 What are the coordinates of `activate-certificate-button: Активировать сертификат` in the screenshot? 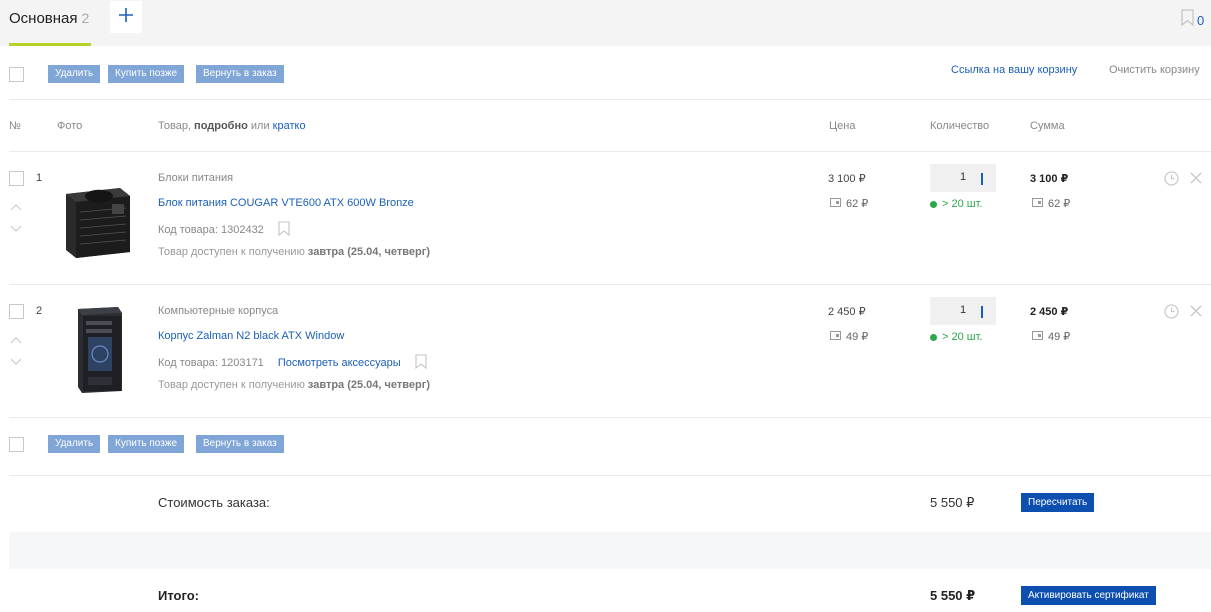 It's located at (1088, 595).